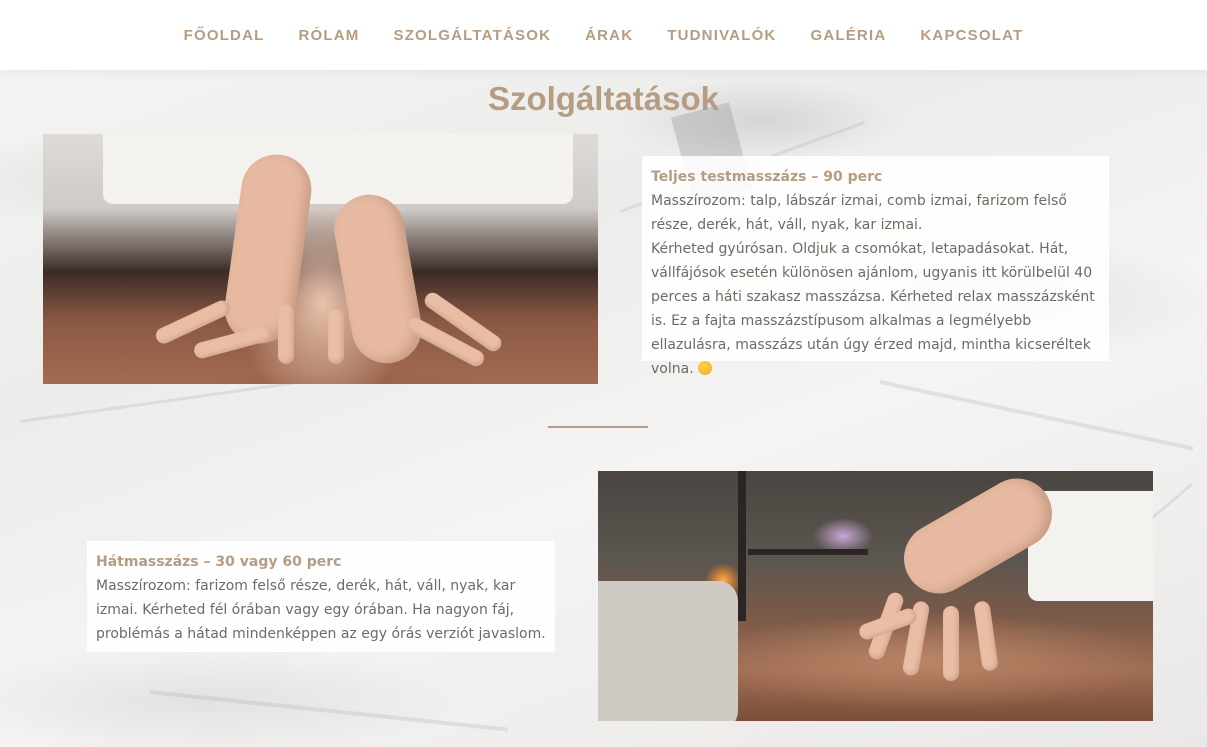  I want to click on nav-link-arak: ÁRAK, so click(609, 35).